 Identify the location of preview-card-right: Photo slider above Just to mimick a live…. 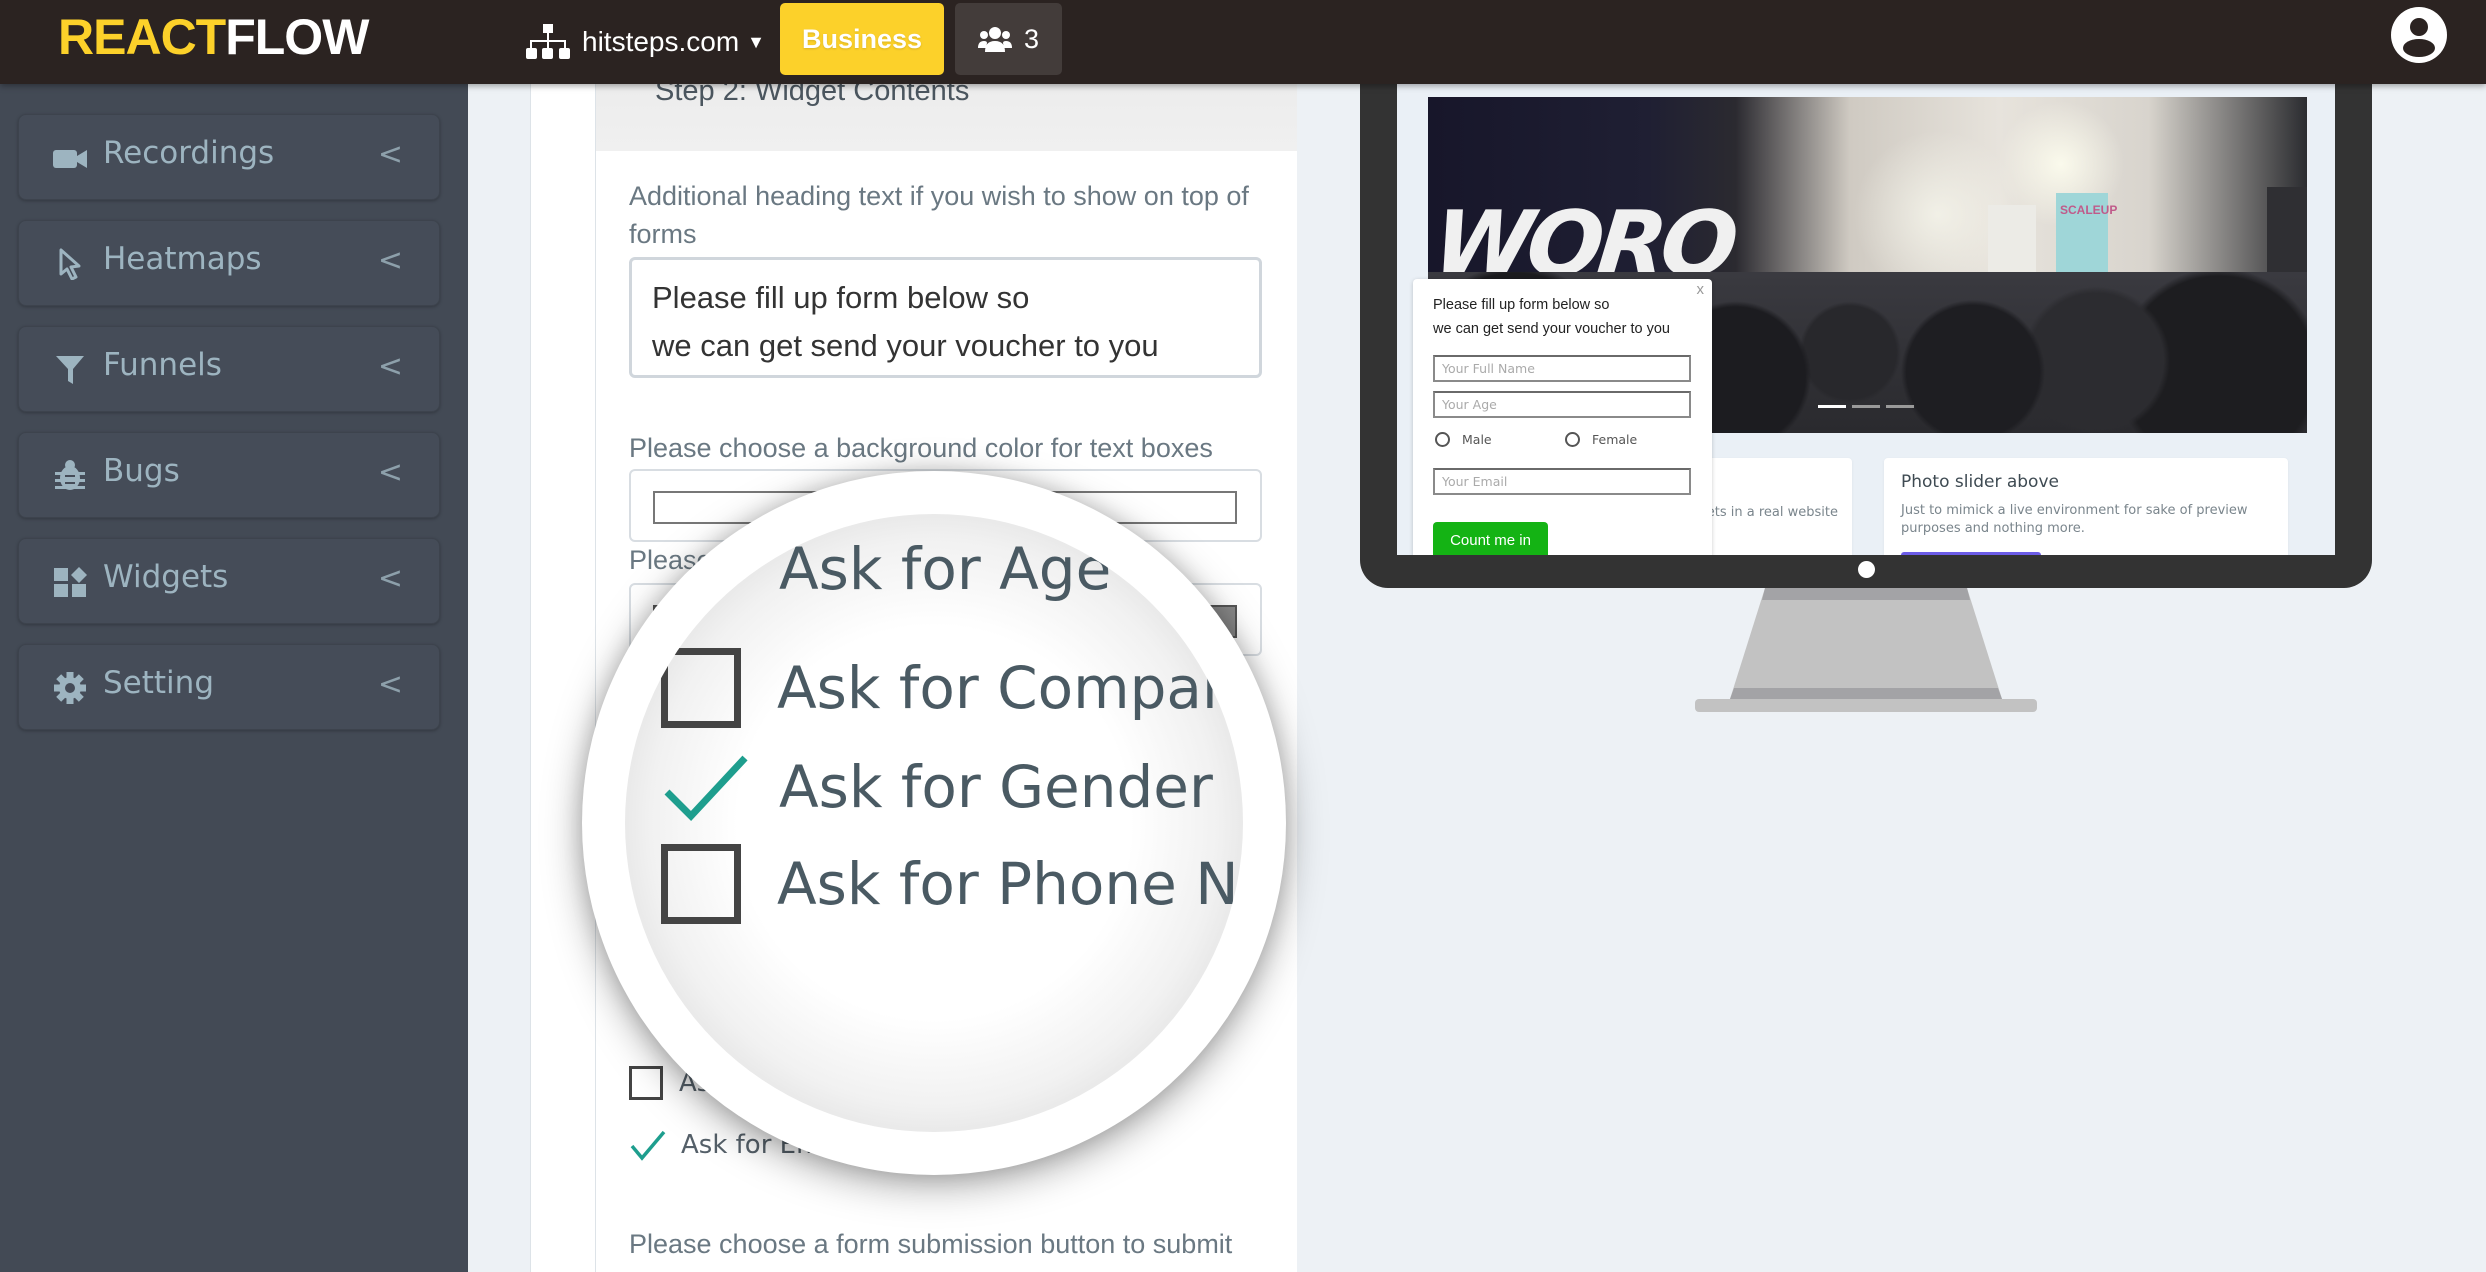
(2086, 506).